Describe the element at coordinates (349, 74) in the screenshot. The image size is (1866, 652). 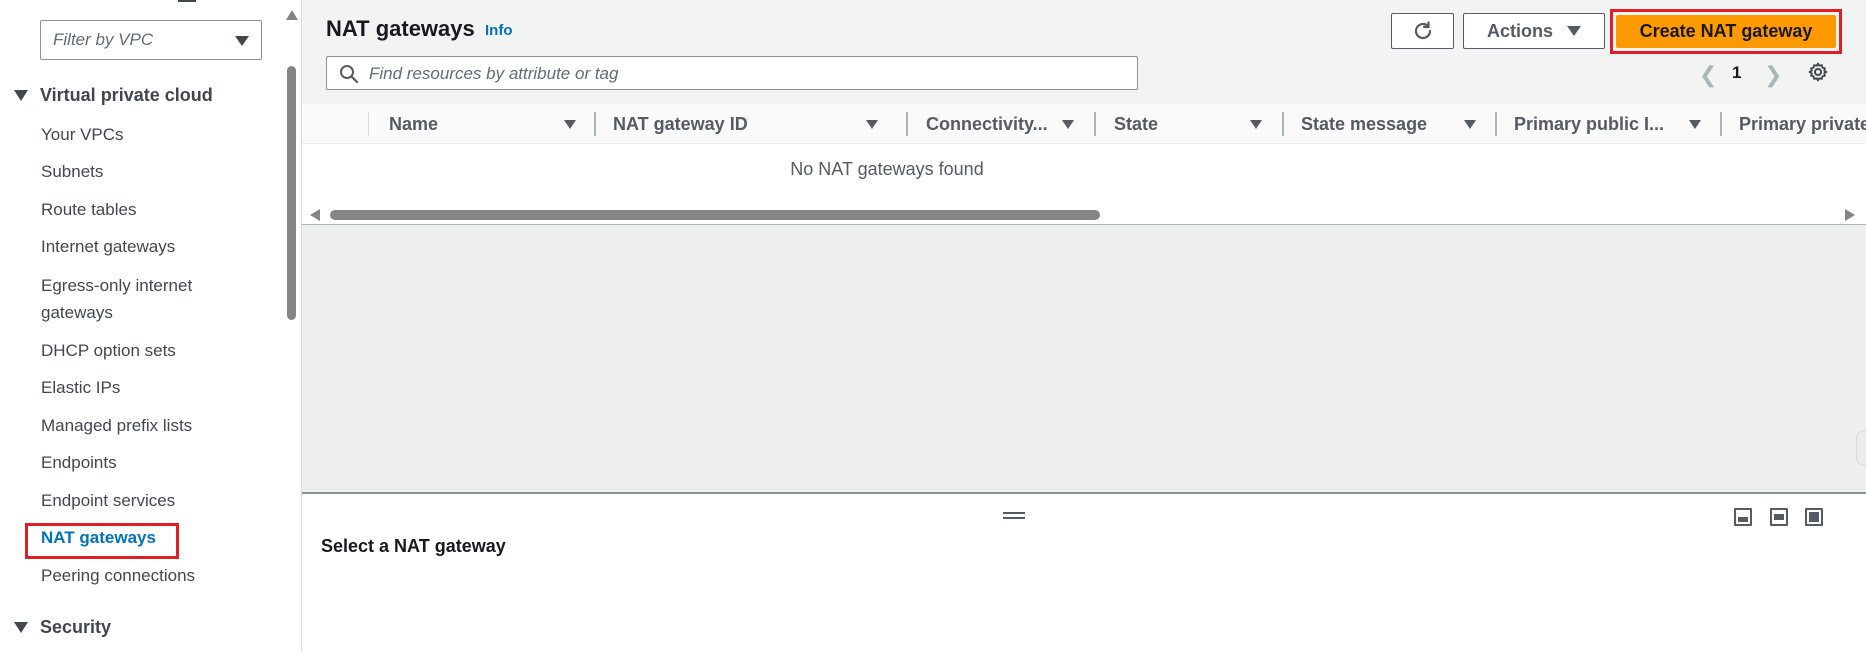
I see `search-icon` at that location.